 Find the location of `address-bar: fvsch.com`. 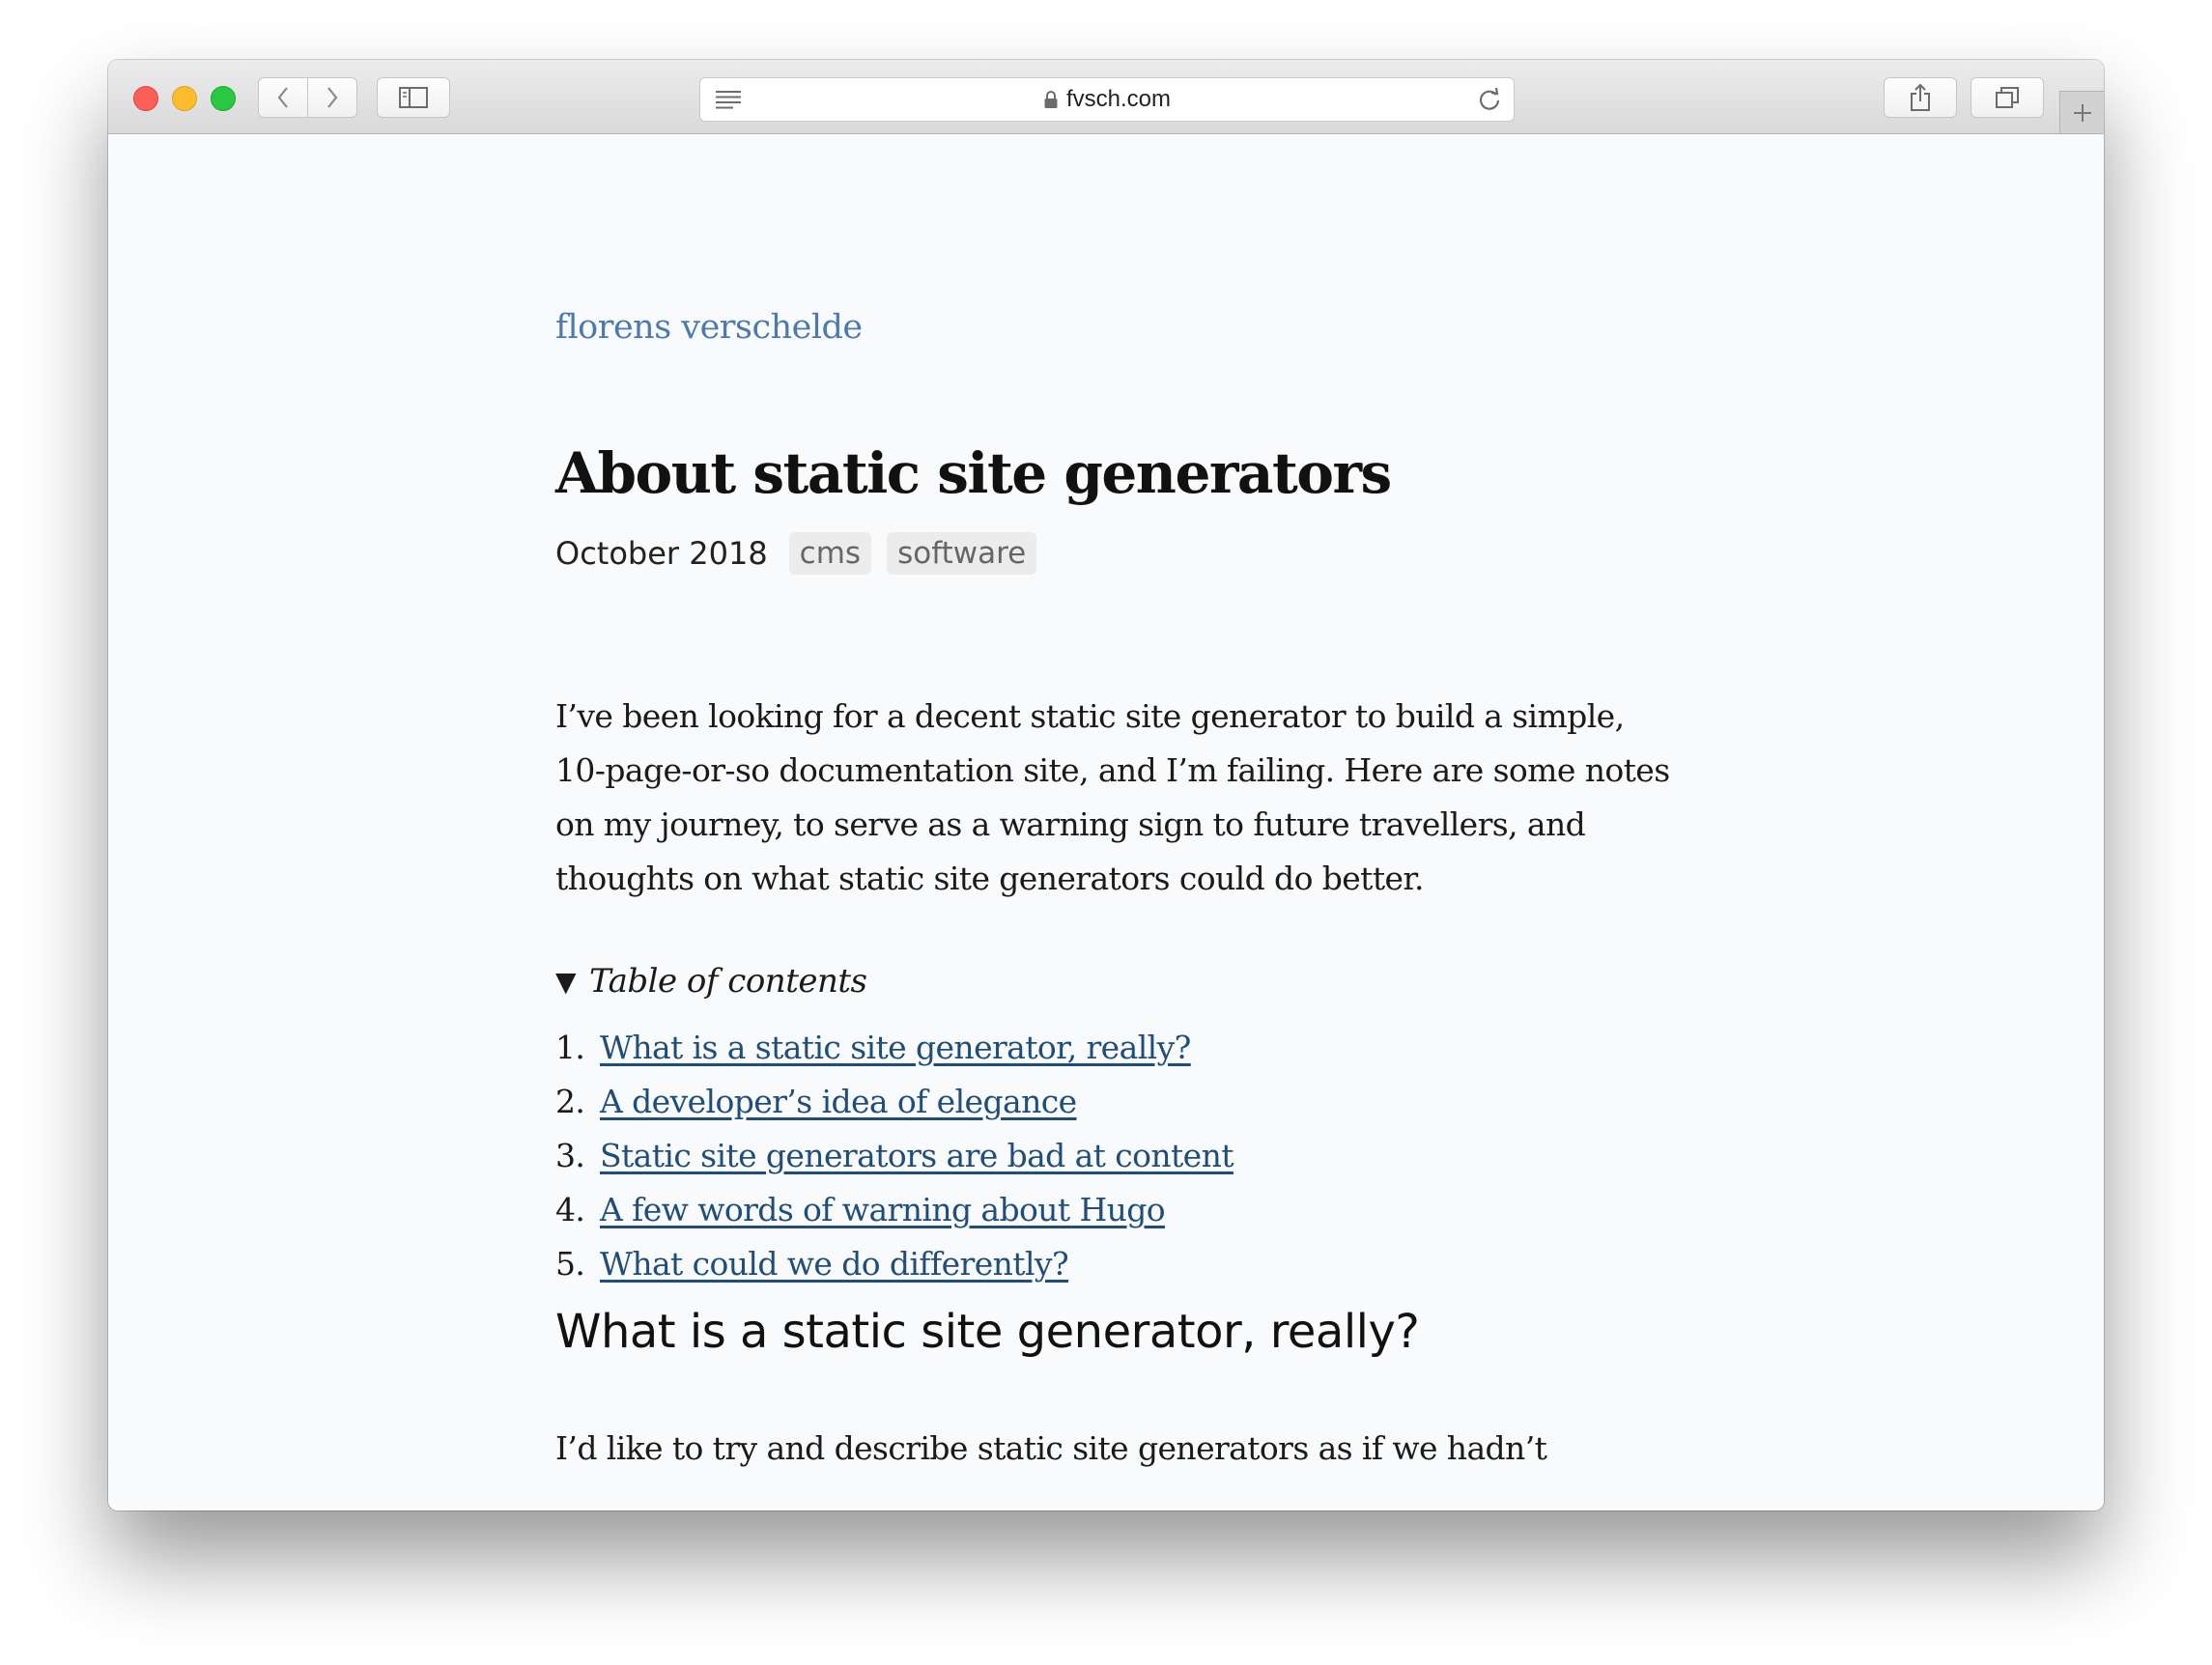

address-bar: fvsch.com is located at coordinates (1107, 99).